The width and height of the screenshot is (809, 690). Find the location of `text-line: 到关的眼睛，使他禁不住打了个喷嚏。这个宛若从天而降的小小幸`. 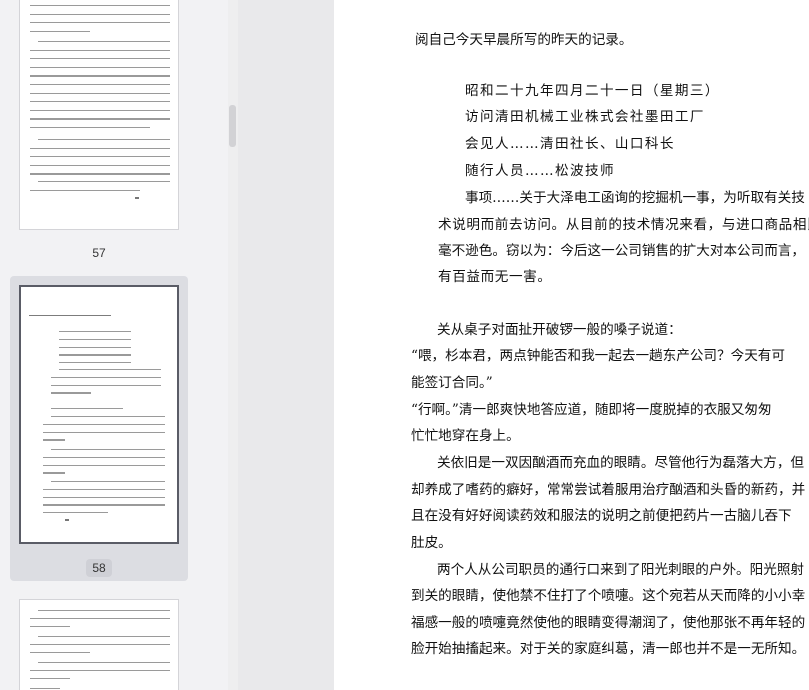

text-line: 到关的眼睛，使他禁不住打了个喷嚏。这个宛若从天而降的小小幸 is located at coordinates (608, 596).